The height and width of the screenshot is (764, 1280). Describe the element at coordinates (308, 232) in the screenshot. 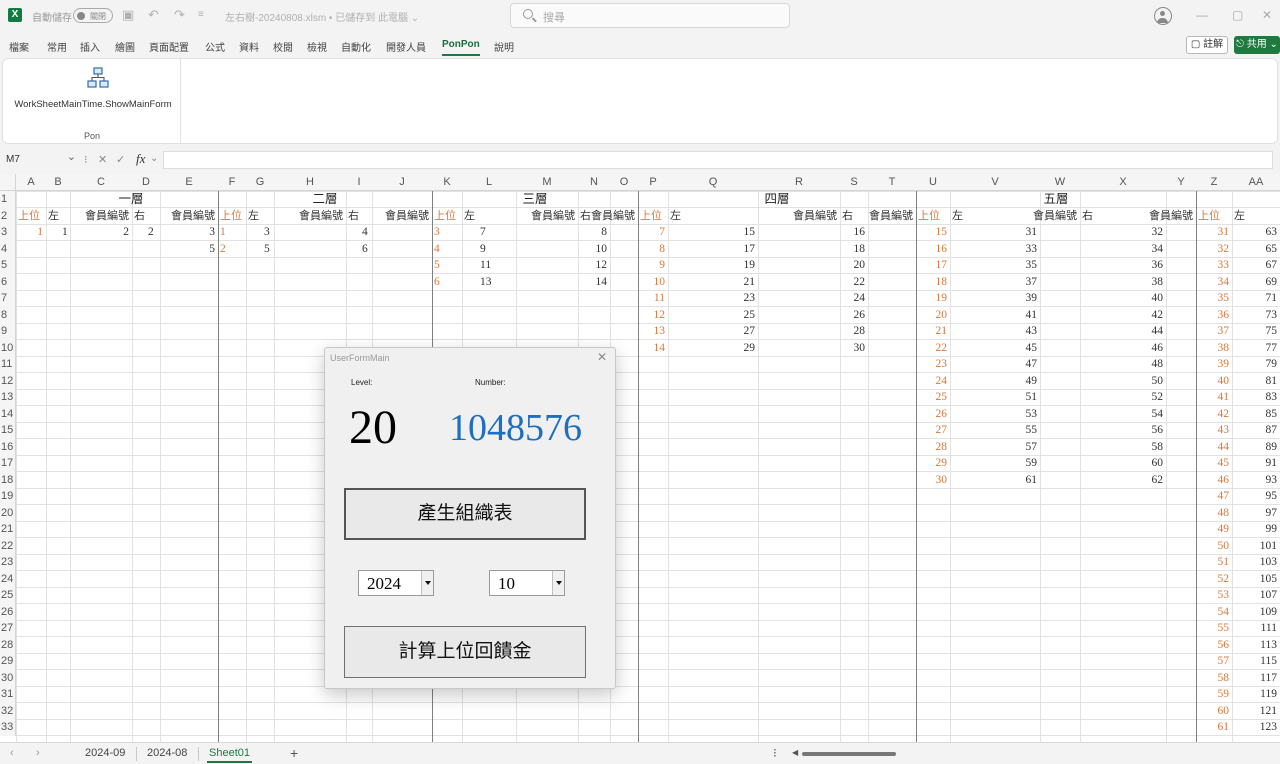

I see `cell-left: 3` at that location.